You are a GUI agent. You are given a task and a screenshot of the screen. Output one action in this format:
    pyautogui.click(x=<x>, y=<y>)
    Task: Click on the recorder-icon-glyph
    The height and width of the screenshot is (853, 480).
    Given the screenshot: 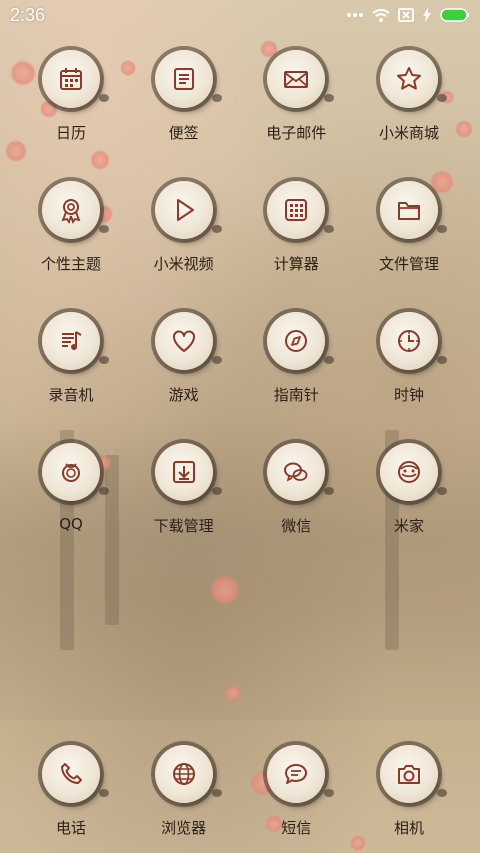 What is the action you would take?
    pyautogui.click(x=72, y=340)
    